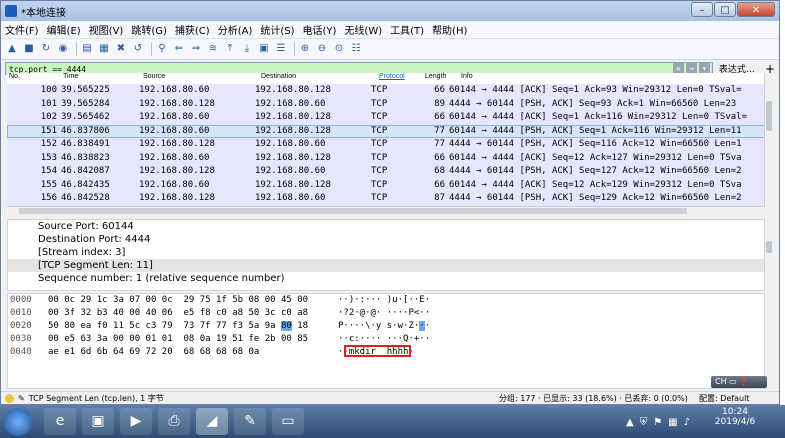 Image resolution: width=785 pixels, height=438 pixels. Describe the element at coordinates (644, 422) in the screenshot. I see `security-shield-icon: ⛨` at that location.